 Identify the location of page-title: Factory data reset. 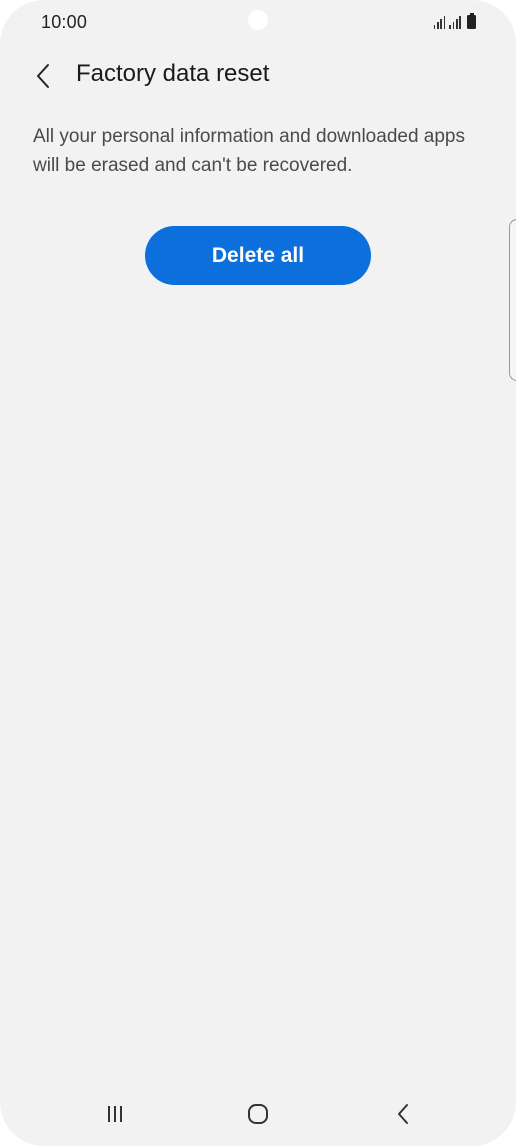
(173, 73).